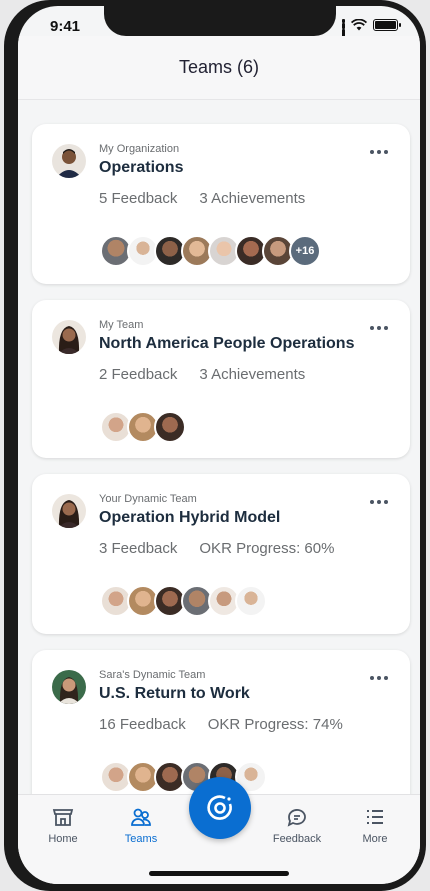 This screenshot has width=430, height=891. I want to click on home-indicator, so click(219, 873).